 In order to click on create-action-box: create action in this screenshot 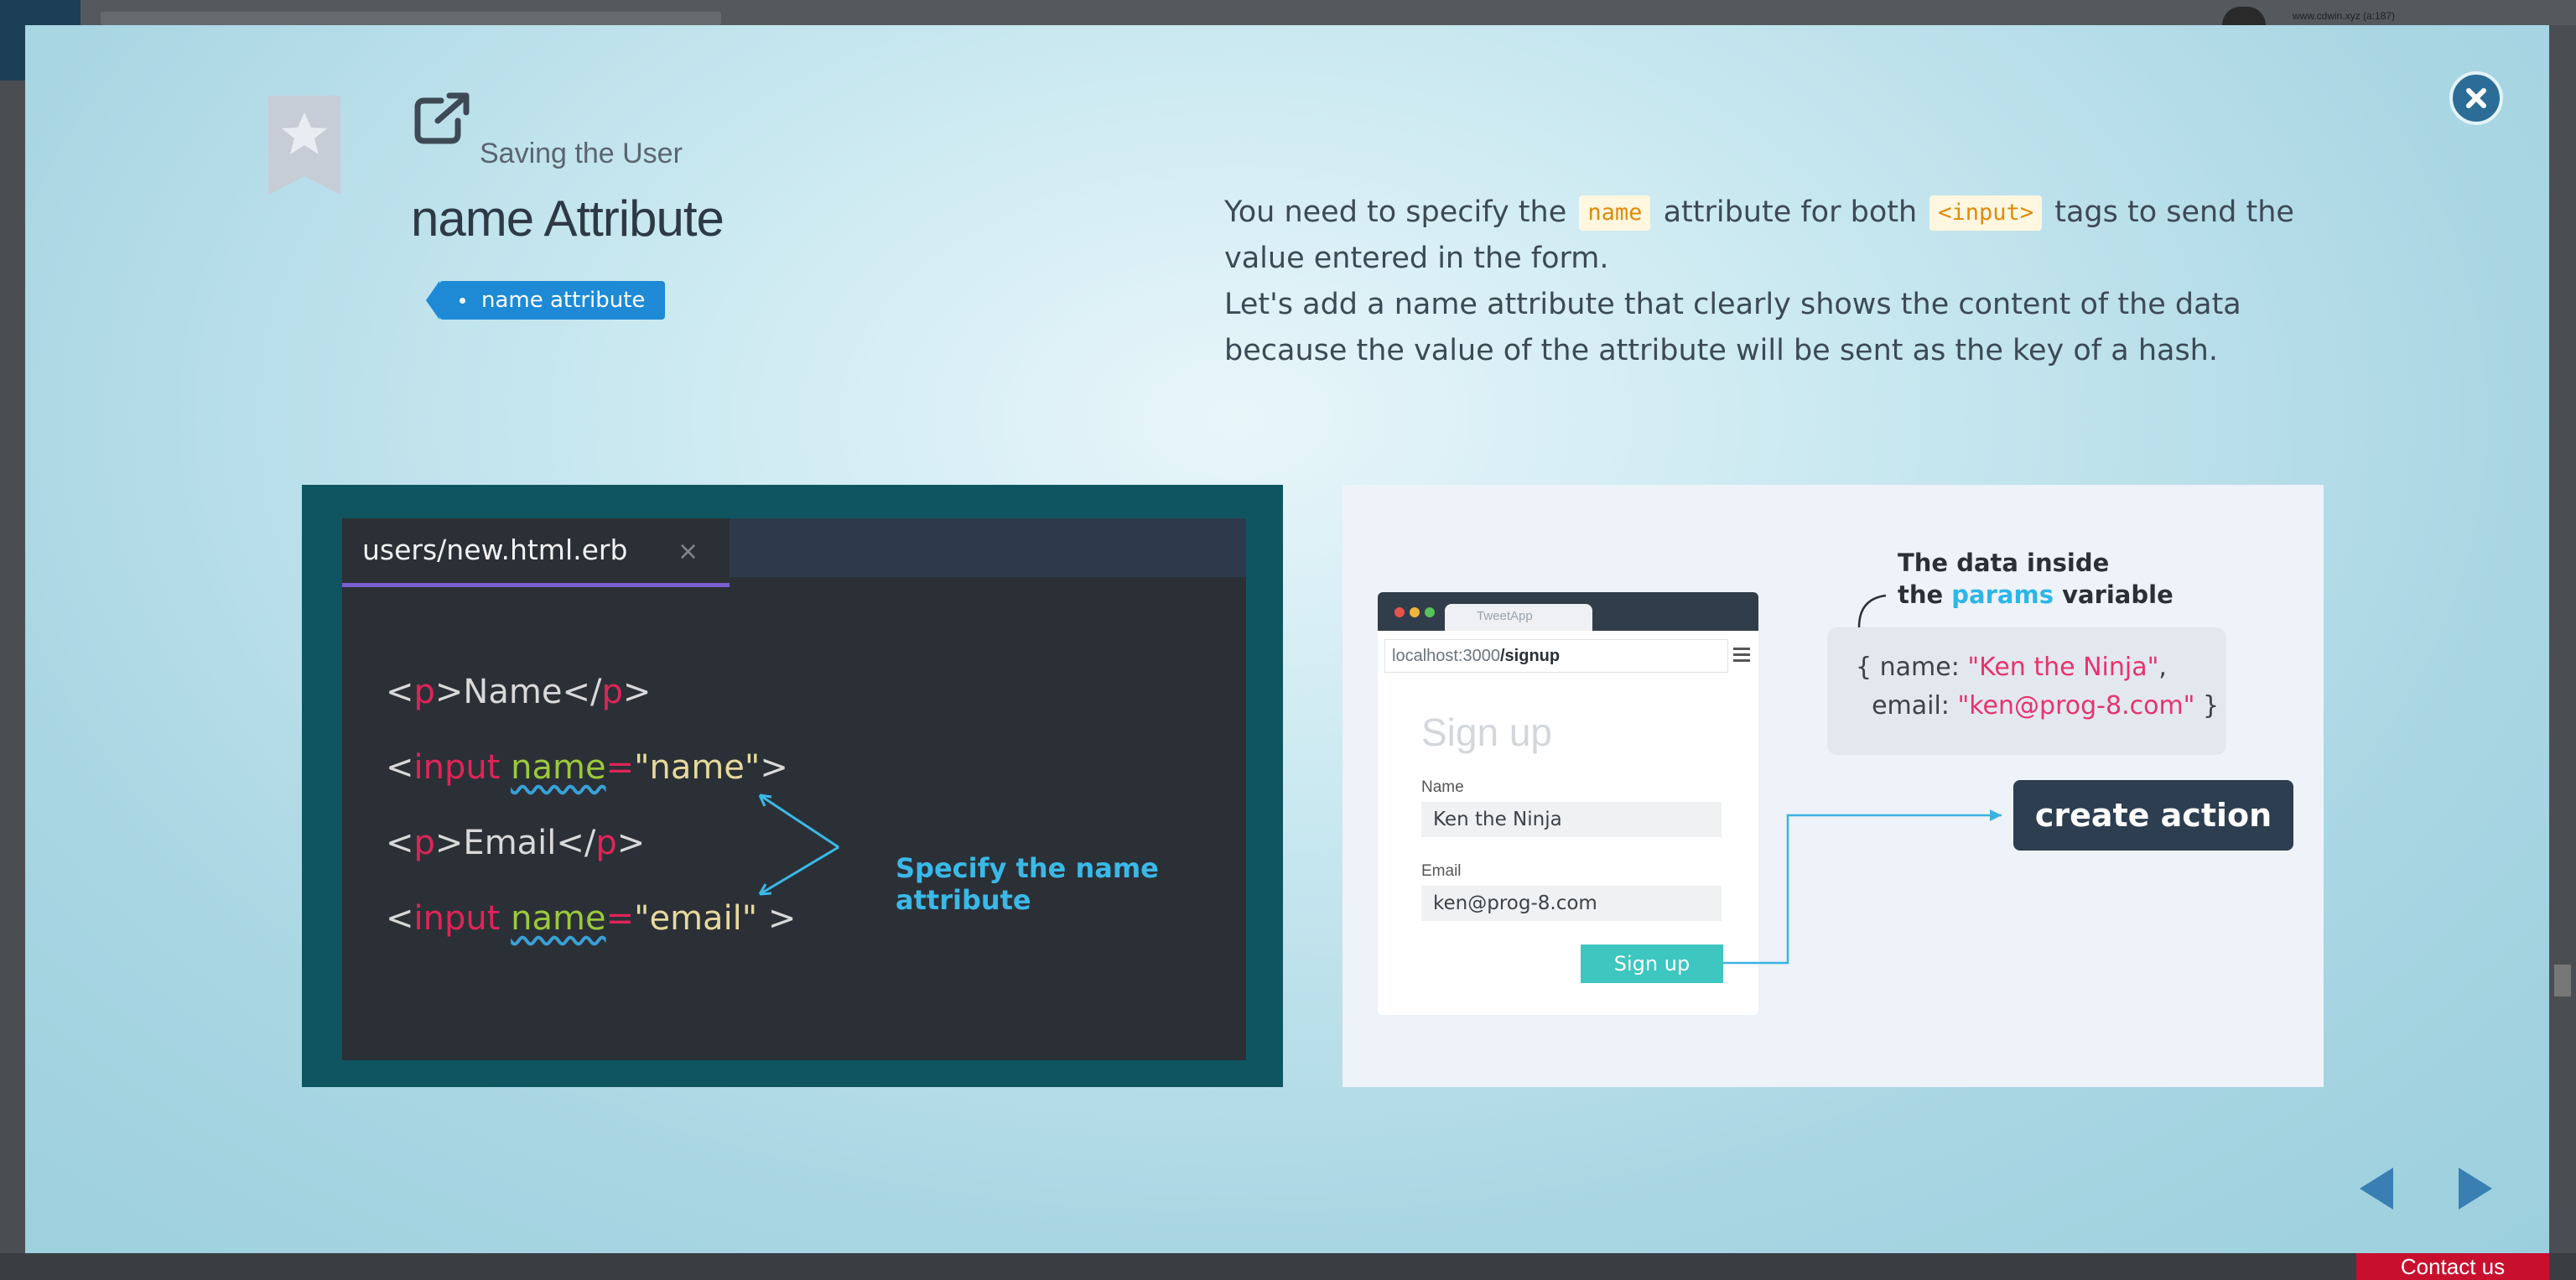, I will do `click(2153, 815)`.